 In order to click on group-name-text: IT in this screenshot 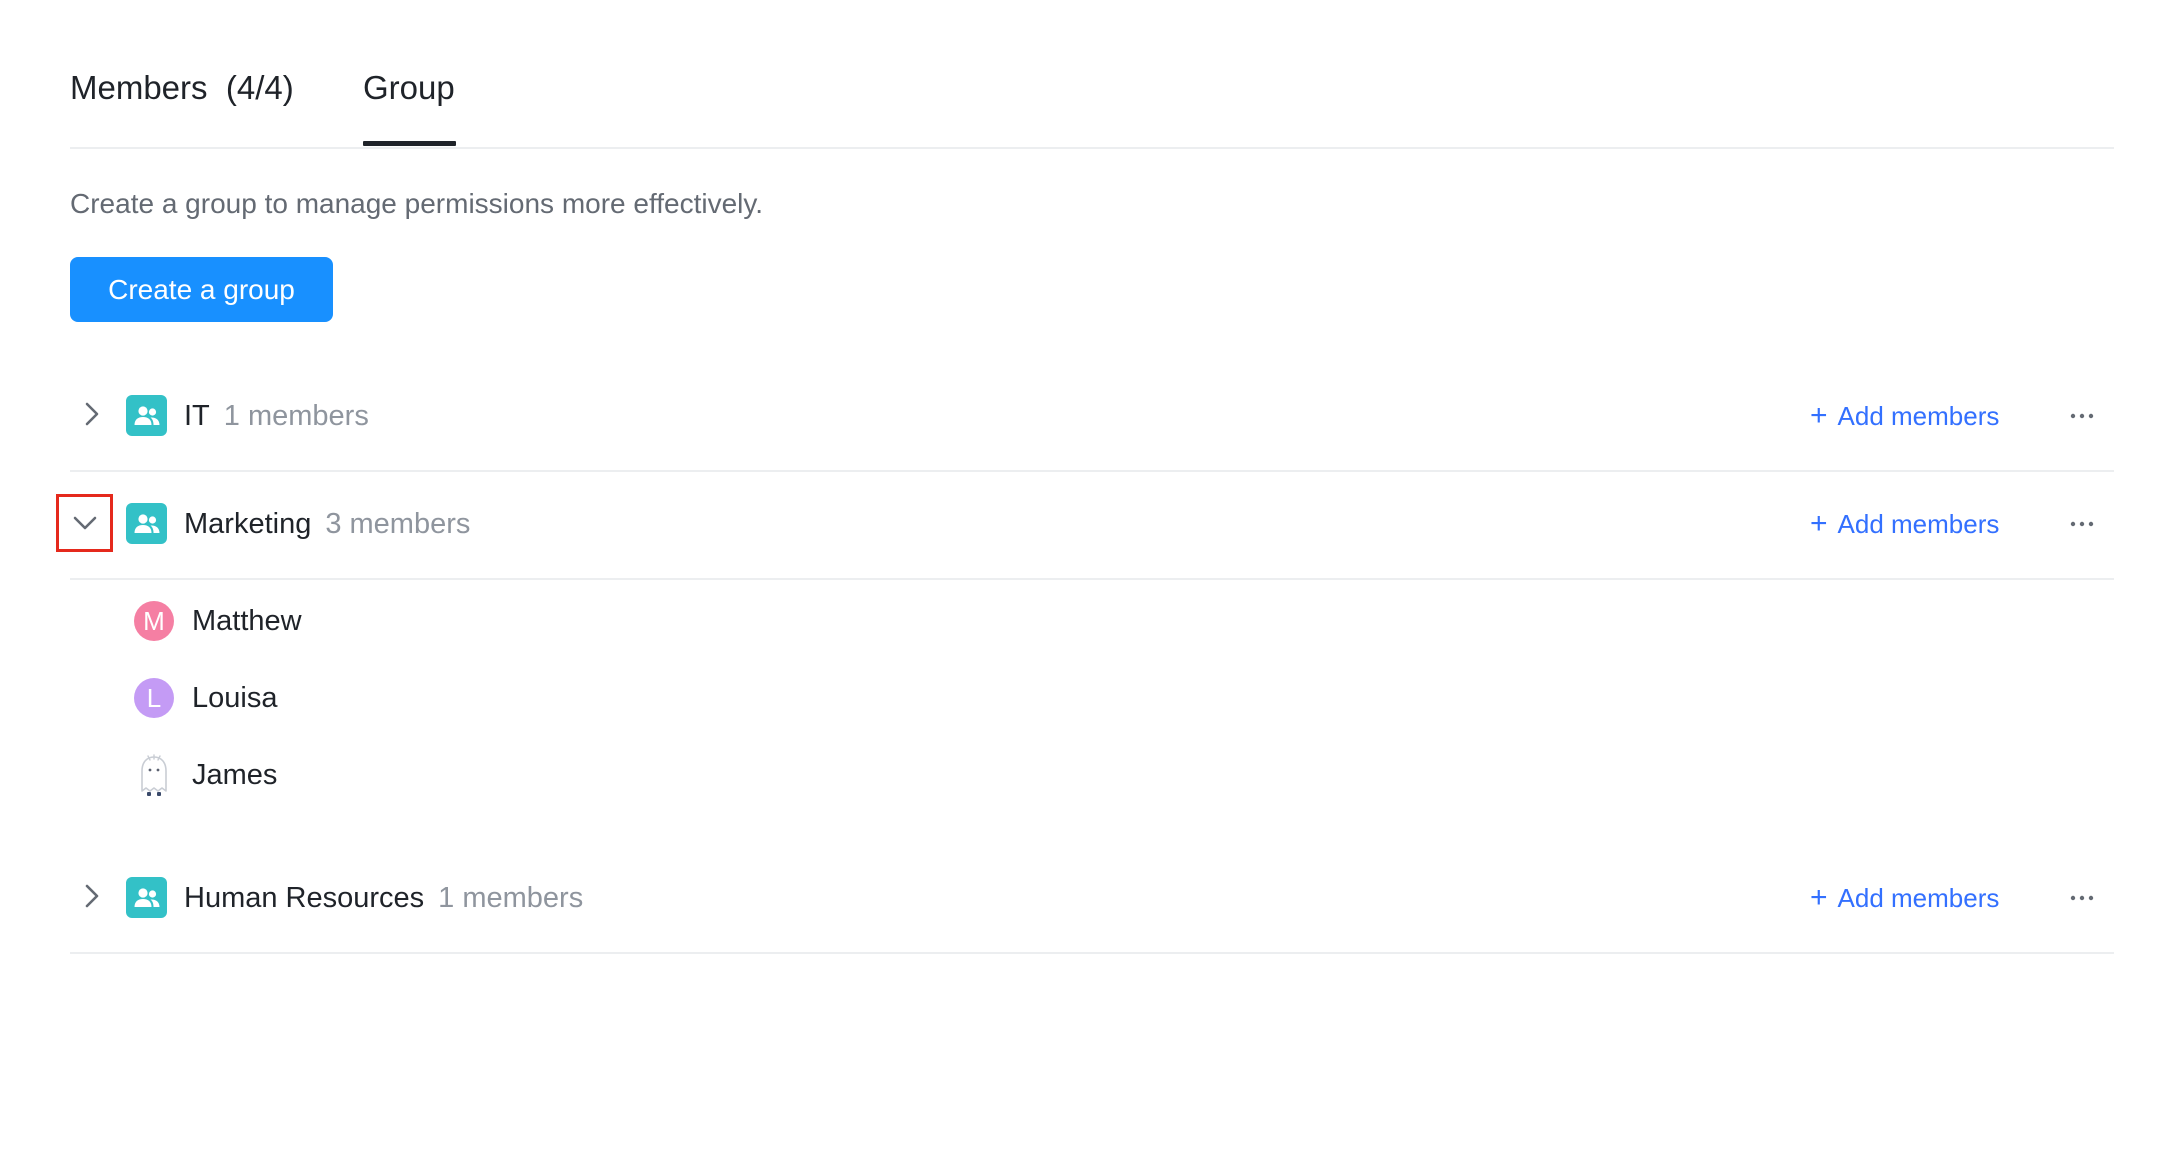, I will do `click(197, 416)`.